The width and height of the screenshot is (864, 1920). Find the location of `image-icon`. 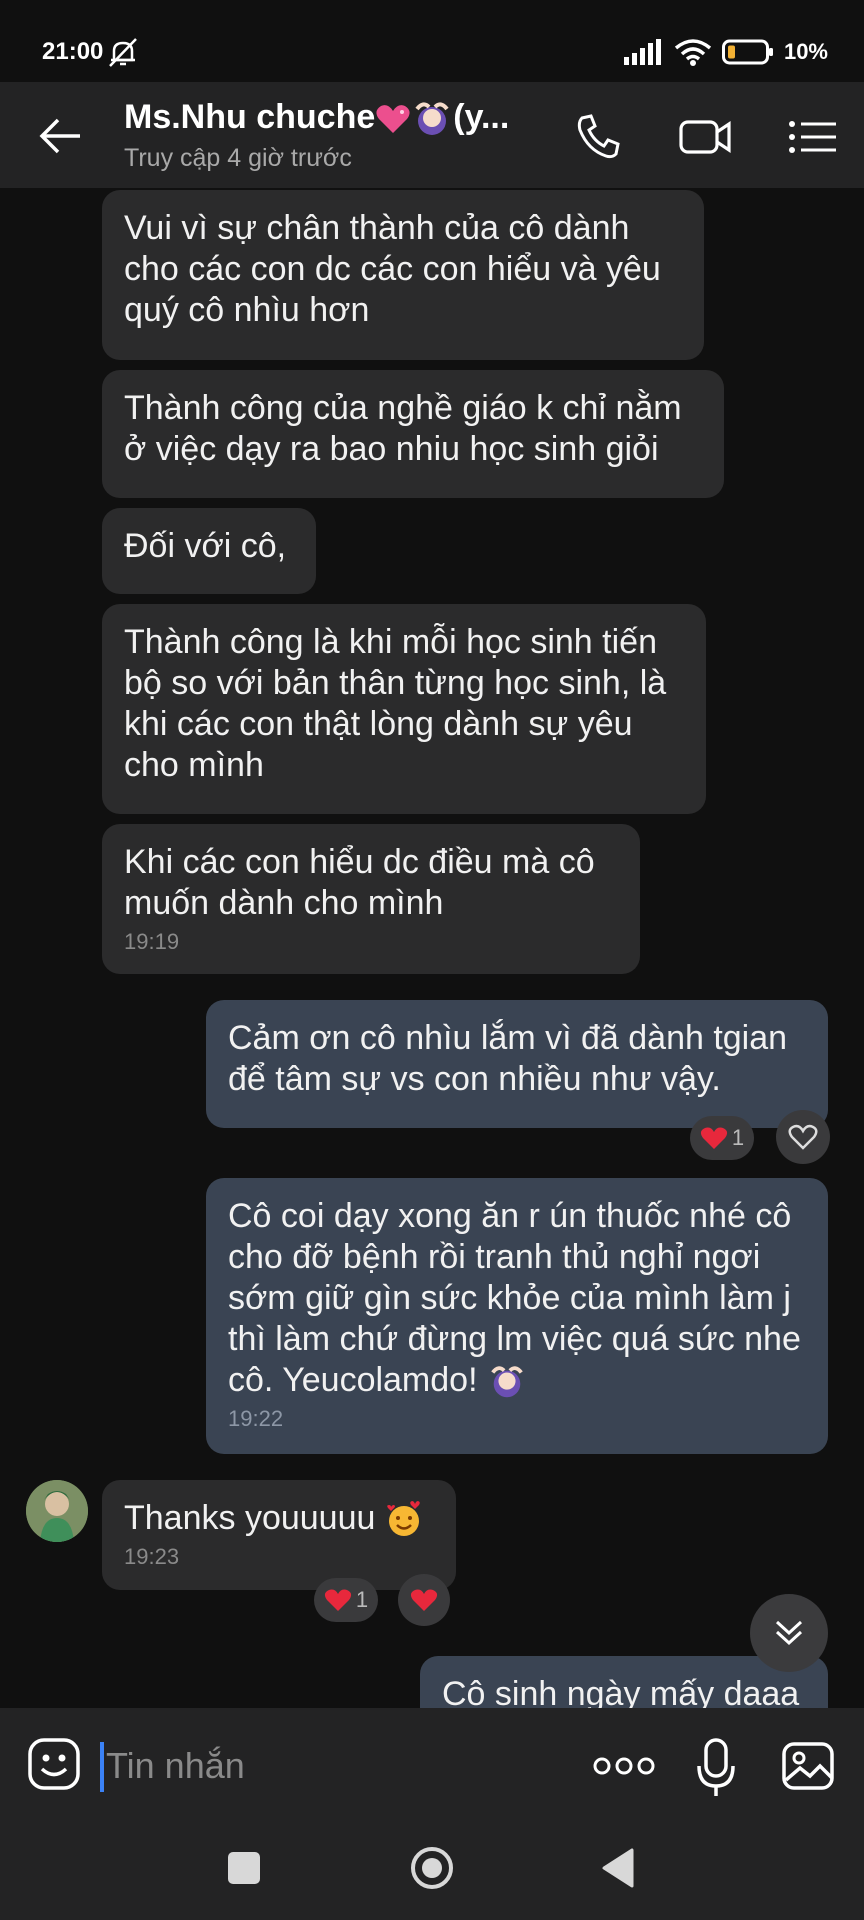

image-icon is located at coordinates (808, 1766).